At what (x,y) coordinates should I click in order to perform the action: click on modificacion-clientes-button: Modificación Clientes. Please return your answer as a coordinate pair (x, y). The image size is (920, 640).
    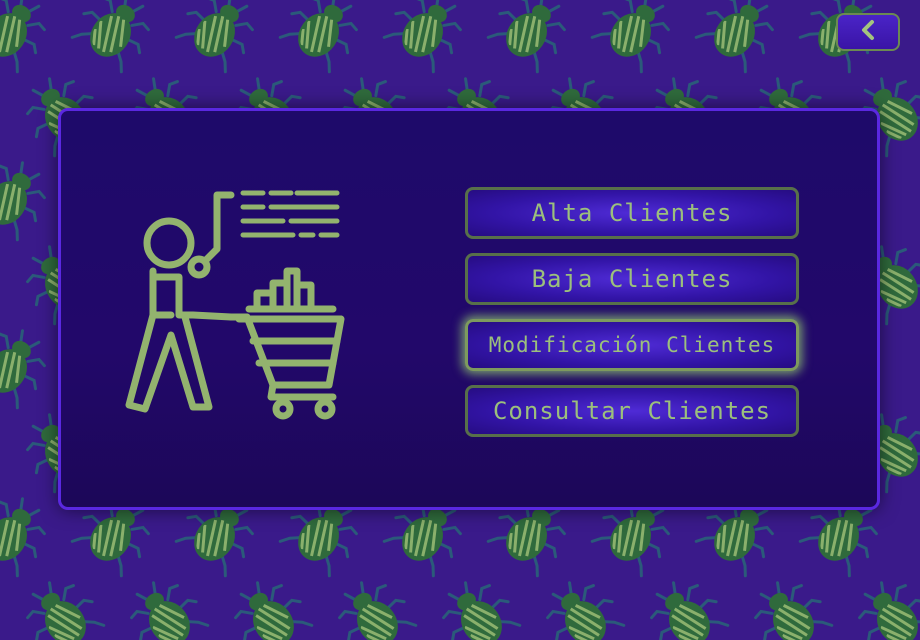
    Looking at the image, I should click on (632, 345).